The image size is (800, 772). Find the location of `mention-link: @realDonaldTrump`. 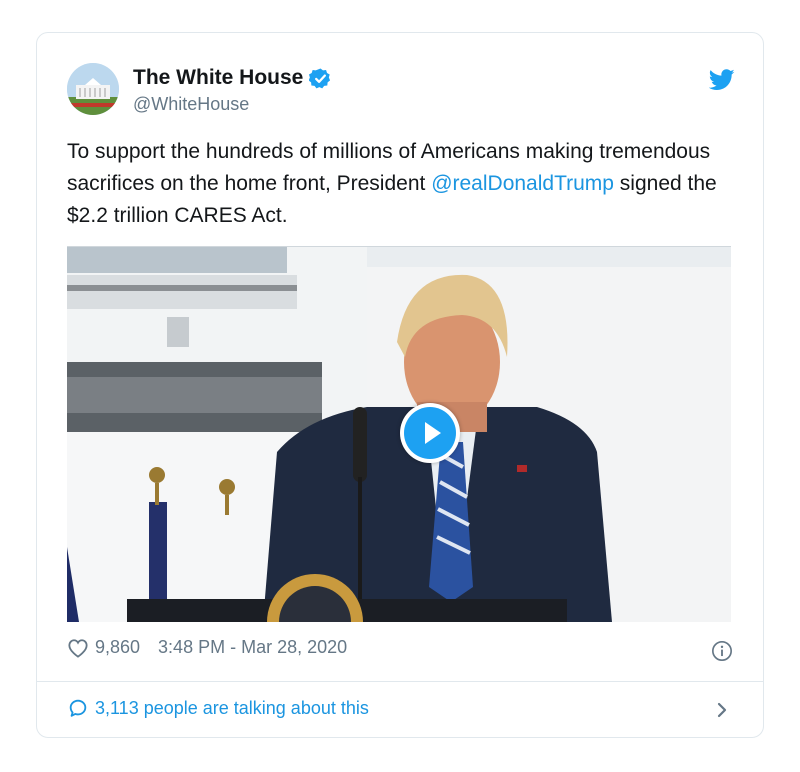

mention-link: @realDonaldTrump is located at coordinates (522, 183).